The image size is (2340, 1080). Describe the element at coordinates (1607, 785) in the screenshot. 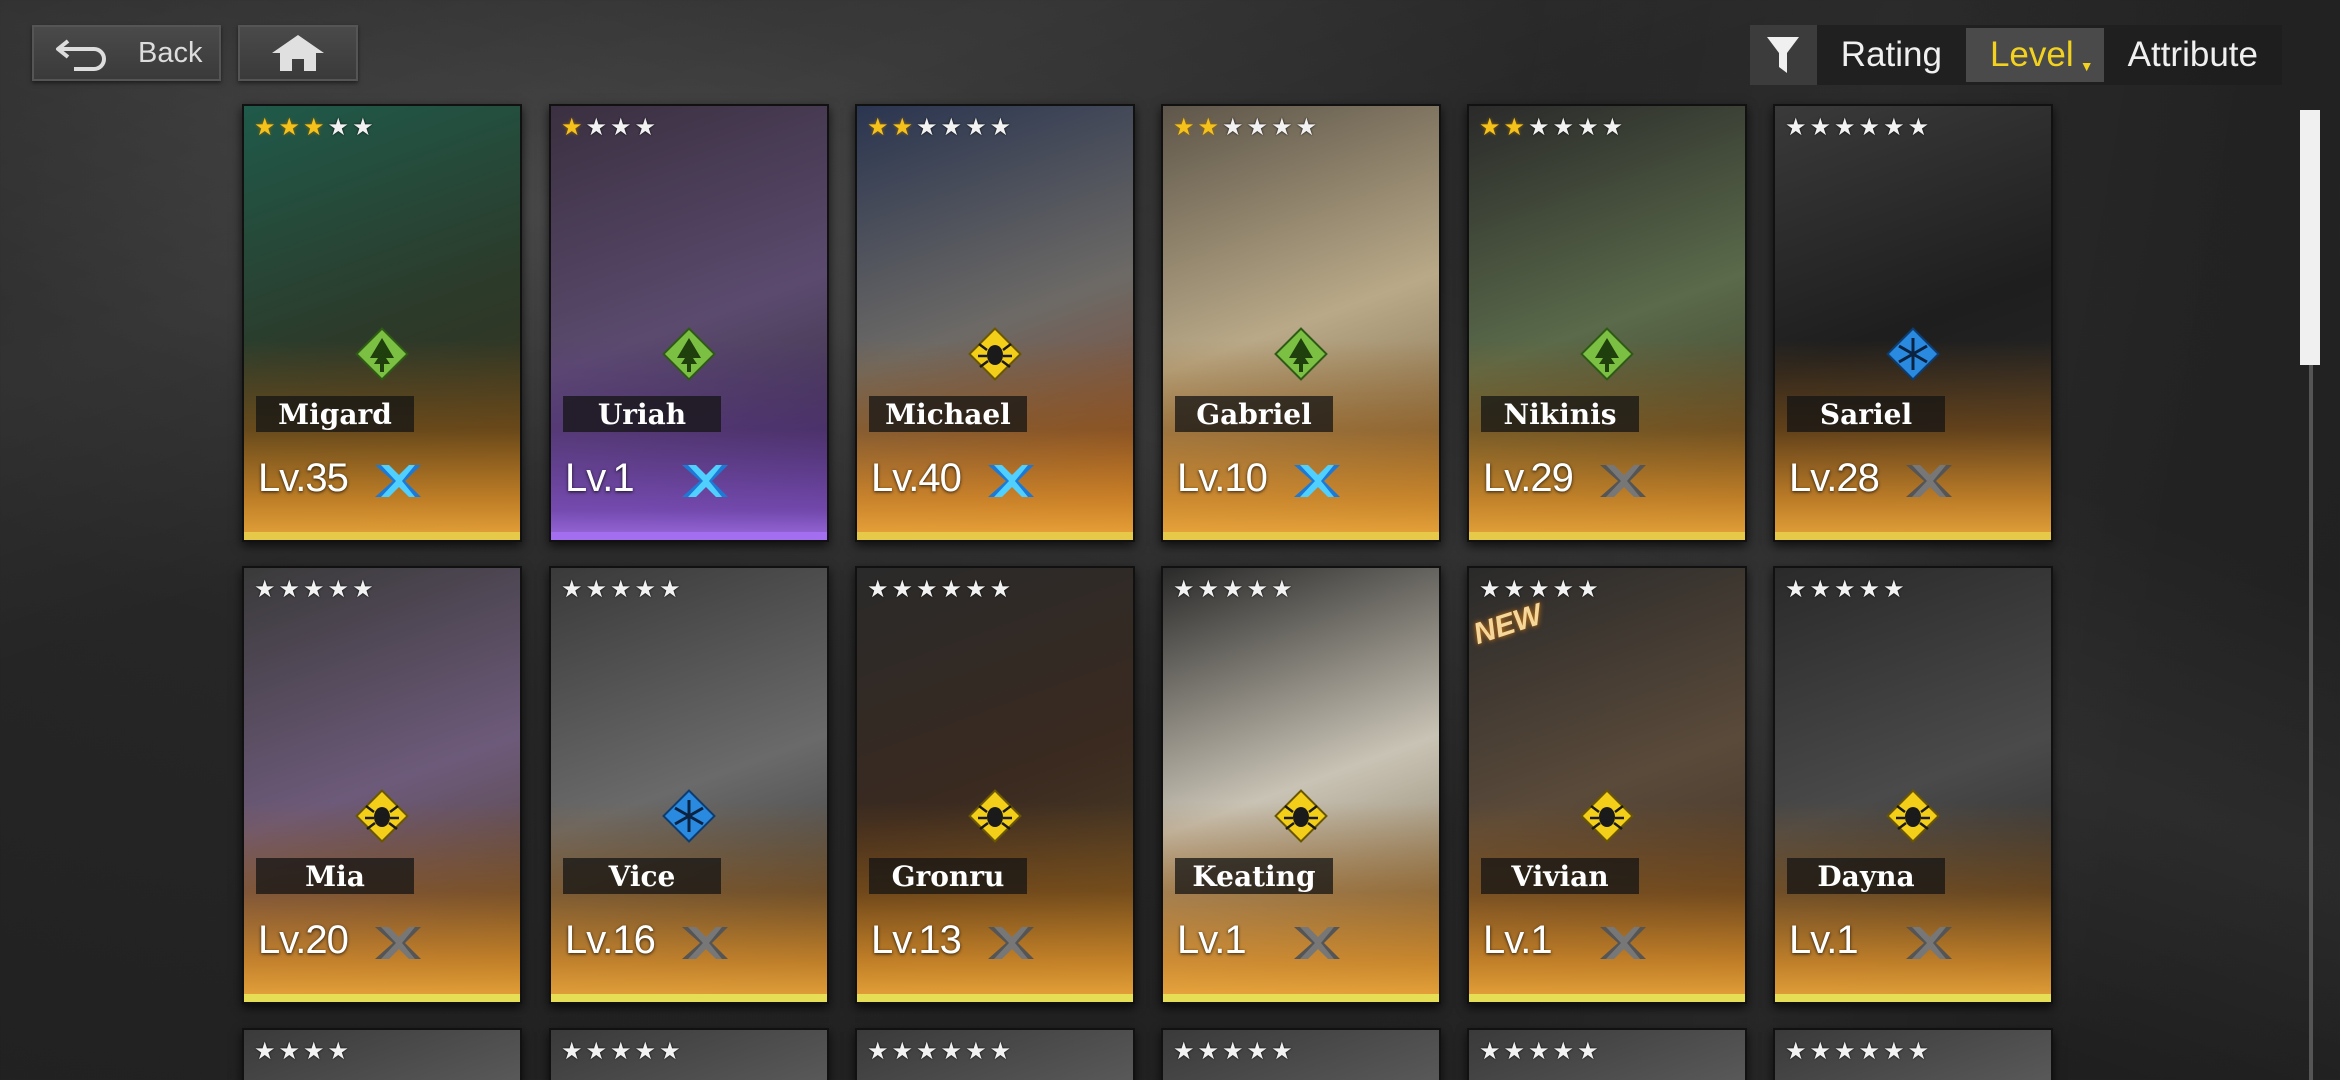

I see `character-card: ★ ★ ★ ★ ★ NEW Vivian Lv.1` at that location.